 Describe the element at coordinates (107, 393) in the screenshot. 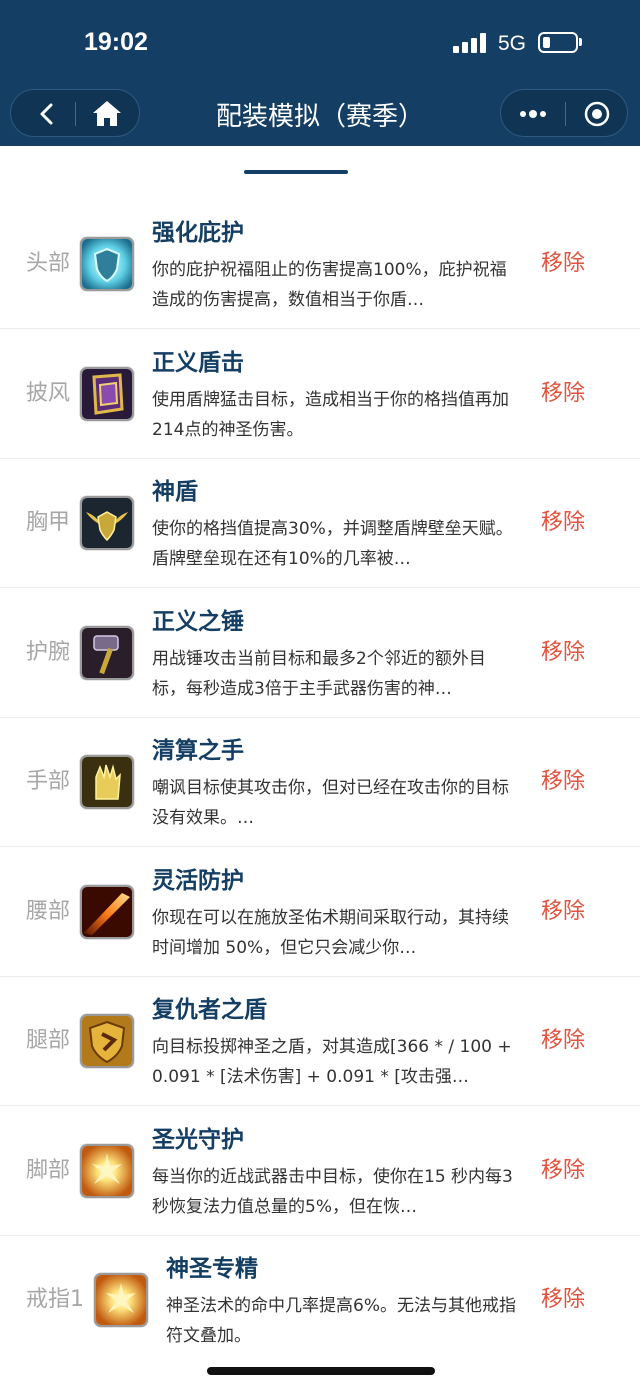

I see `shield-slam-icon` at that location.